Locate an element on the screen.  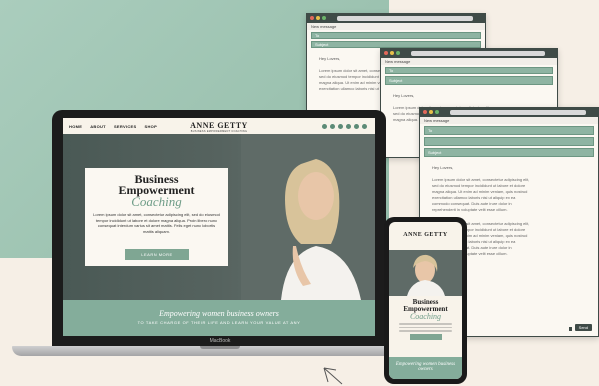
site-brand: ANNE GETTY BUSINESS EMPOWERMENT COACHING is located at coordinates (219, 127).